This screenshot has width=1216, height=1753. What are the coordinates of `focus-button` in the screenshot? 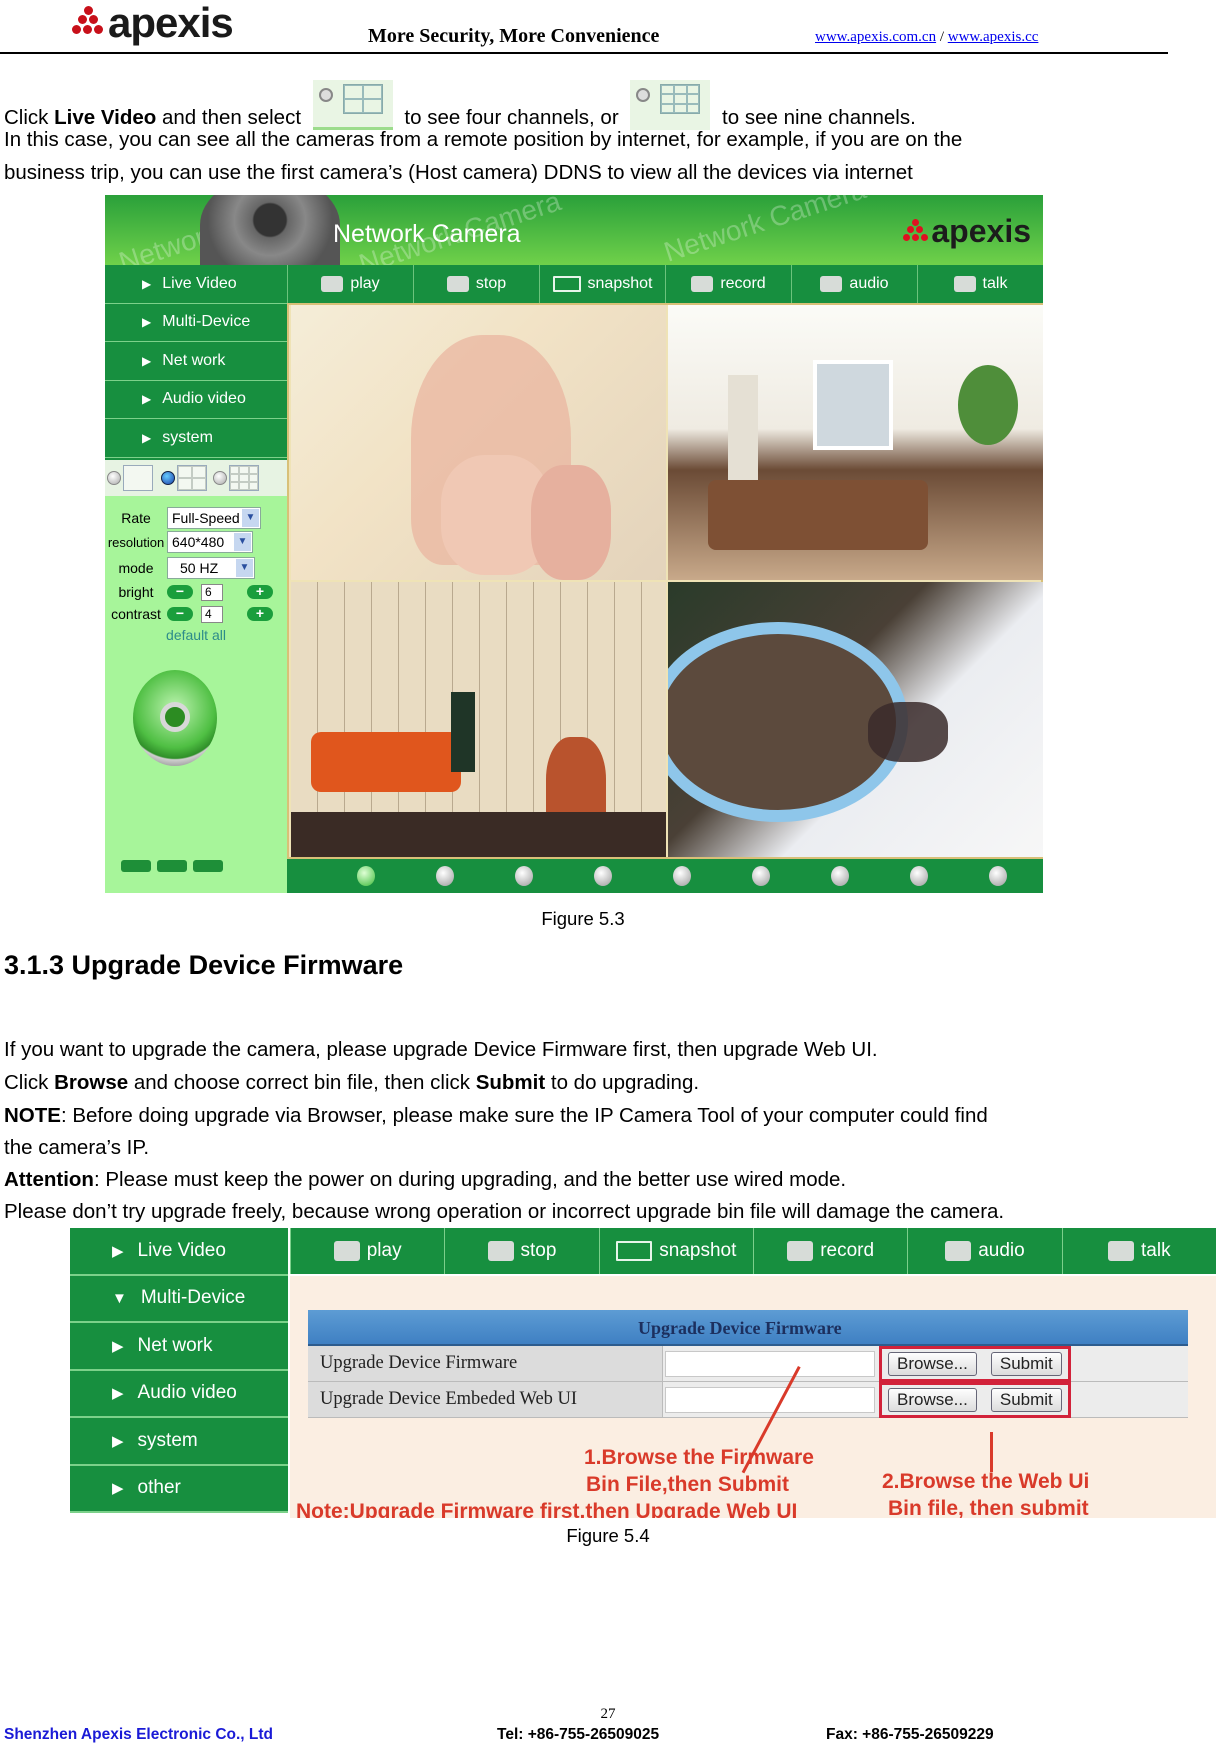 It's located at (208, 866).